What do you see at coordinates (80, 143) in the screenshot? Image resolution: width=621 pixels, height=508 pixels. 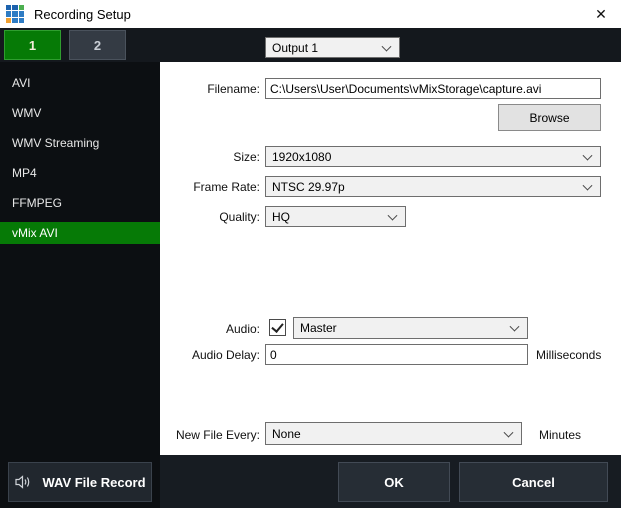 I see `sidebar-item-wmv-streaming: WMV Streaming` at bounding box center [80, 143].